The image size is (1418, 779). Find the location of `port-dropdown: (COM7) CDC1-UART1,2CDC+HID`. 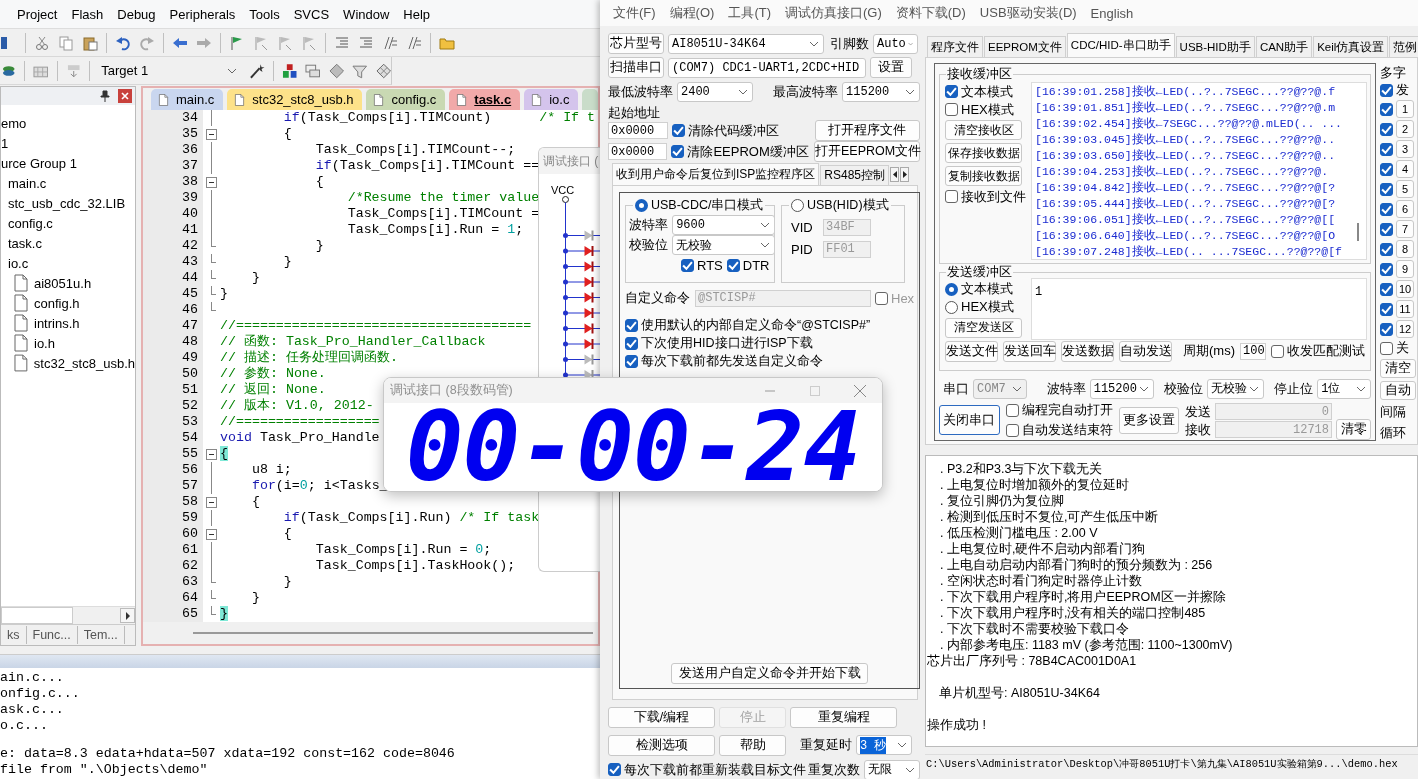

port-dropdown: (COM7) CDC1-UART1,2CDC+HID is located at coordinates (767, 67).